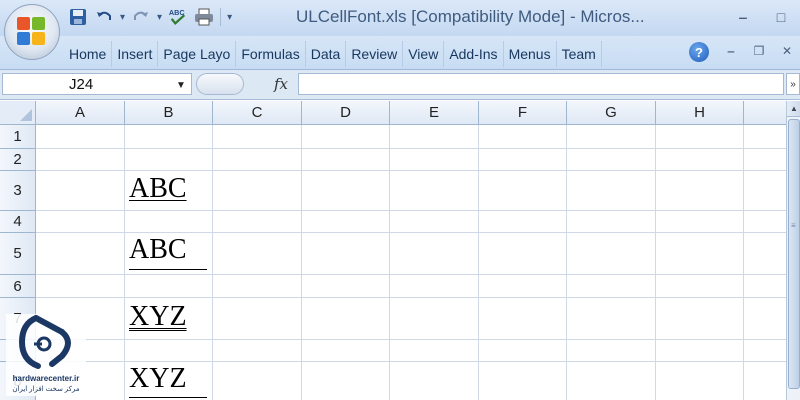 This screenshot has width=800, height=400. What do you see at coordinates (281, 84) in the screenshot?
I see `insert-function-button: fx` at bounding box center [281, 84].